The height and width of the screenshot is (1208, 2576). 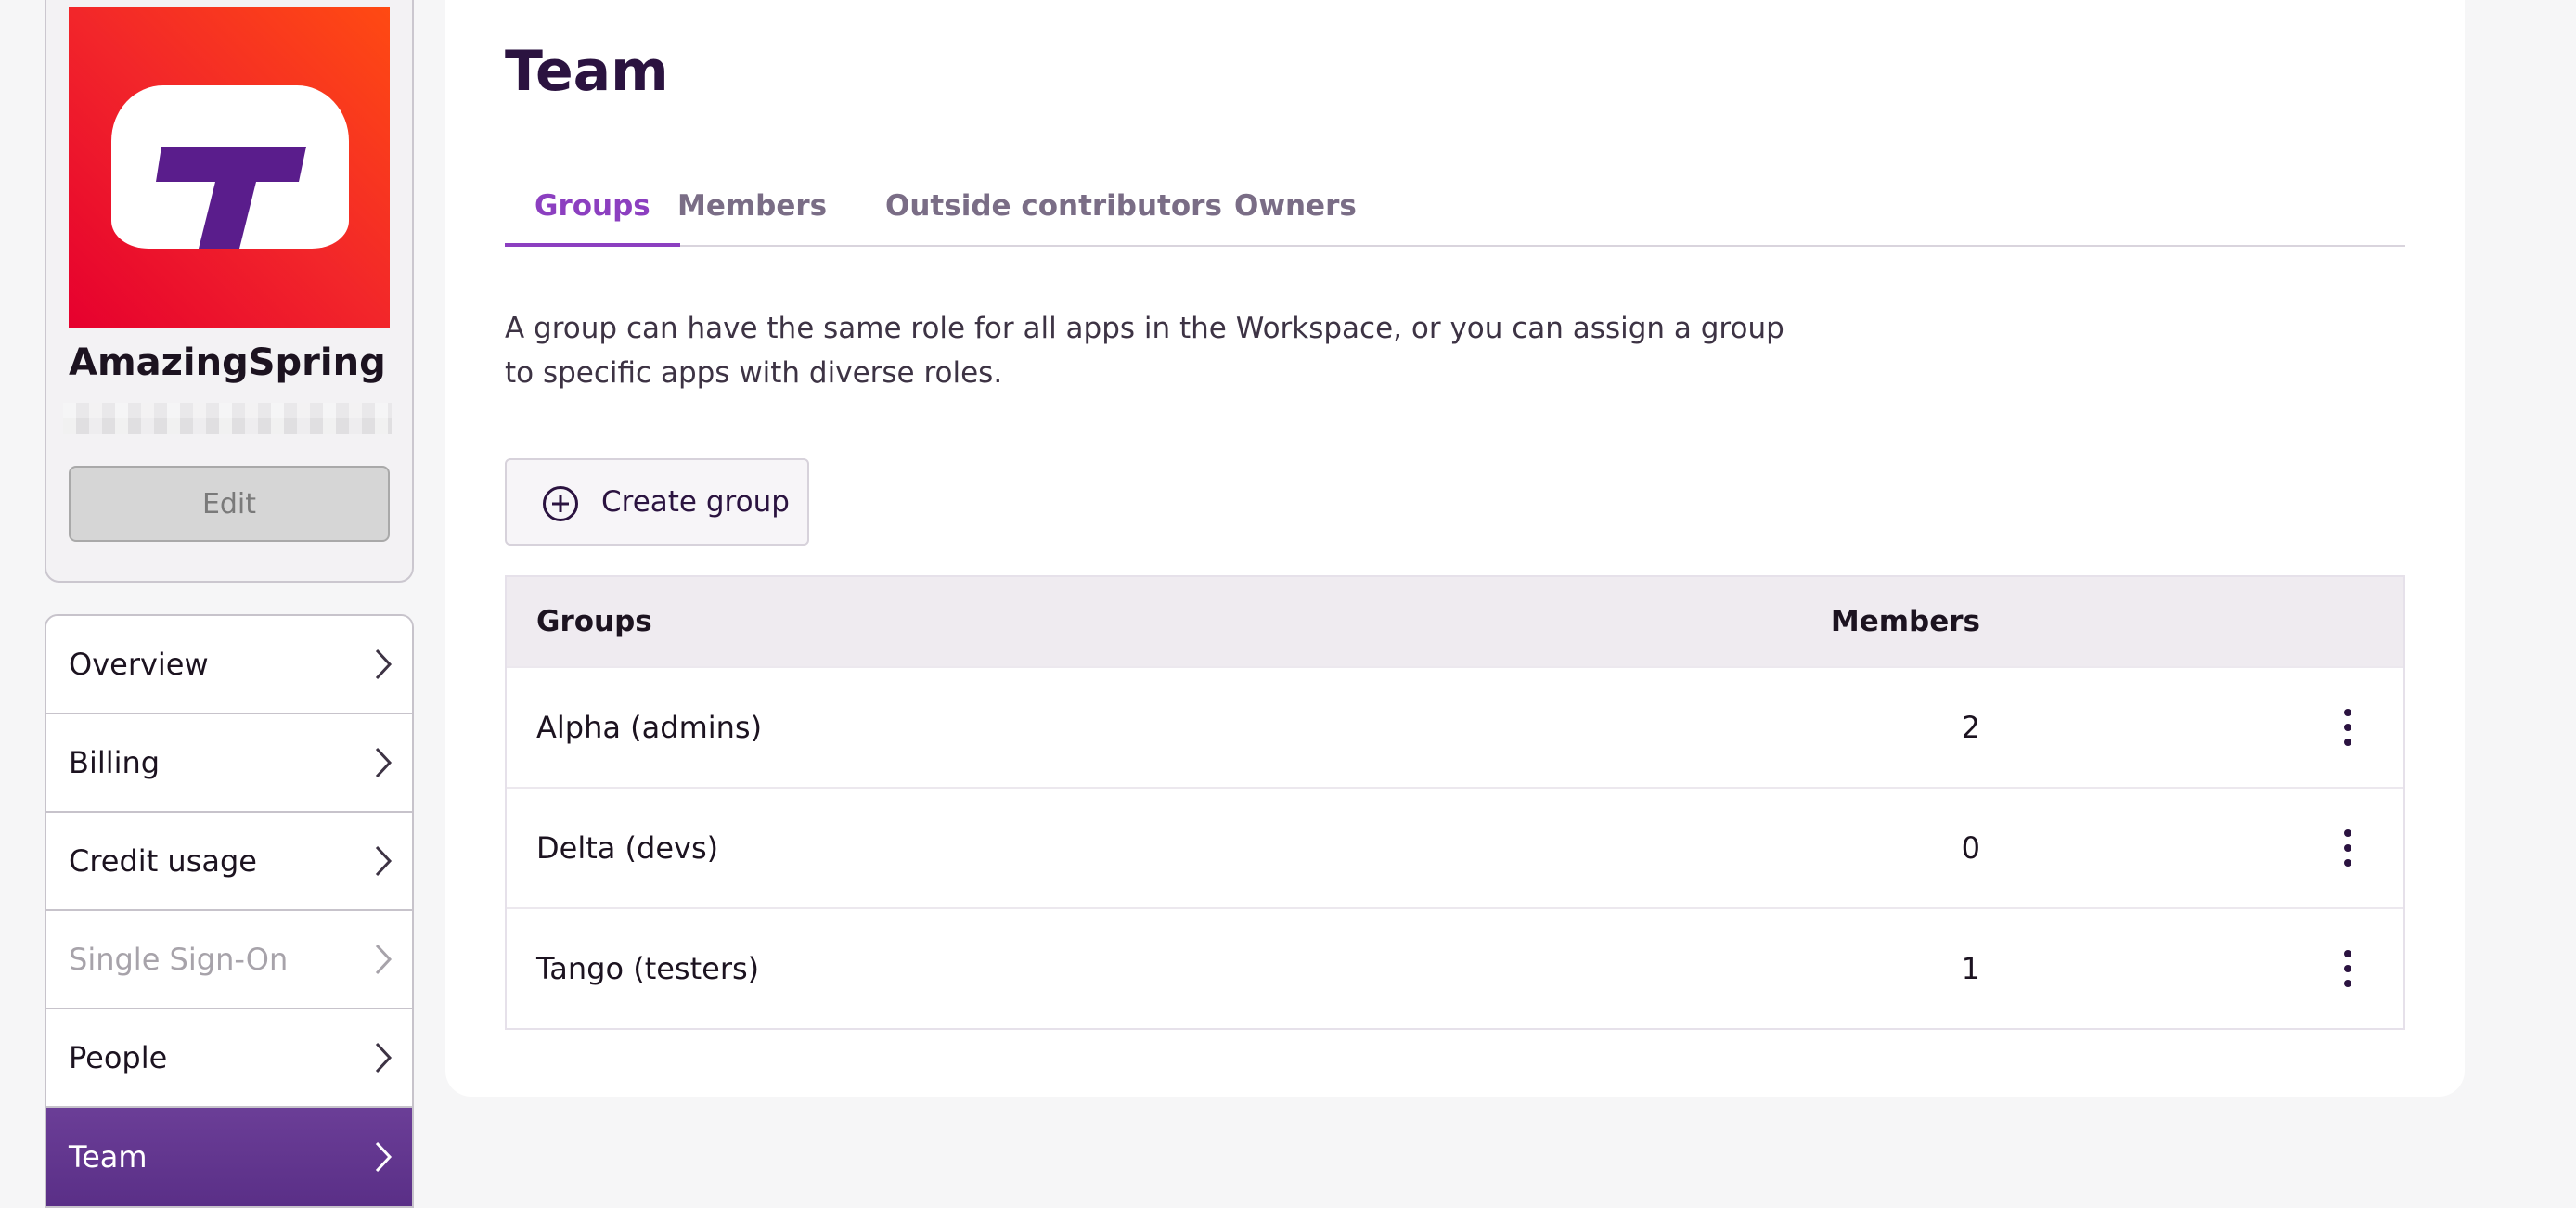 What do you see at coordinates (592, 207) in the screenshot?
I see `tab-groups: Groups` at bounding box center [592, 207].